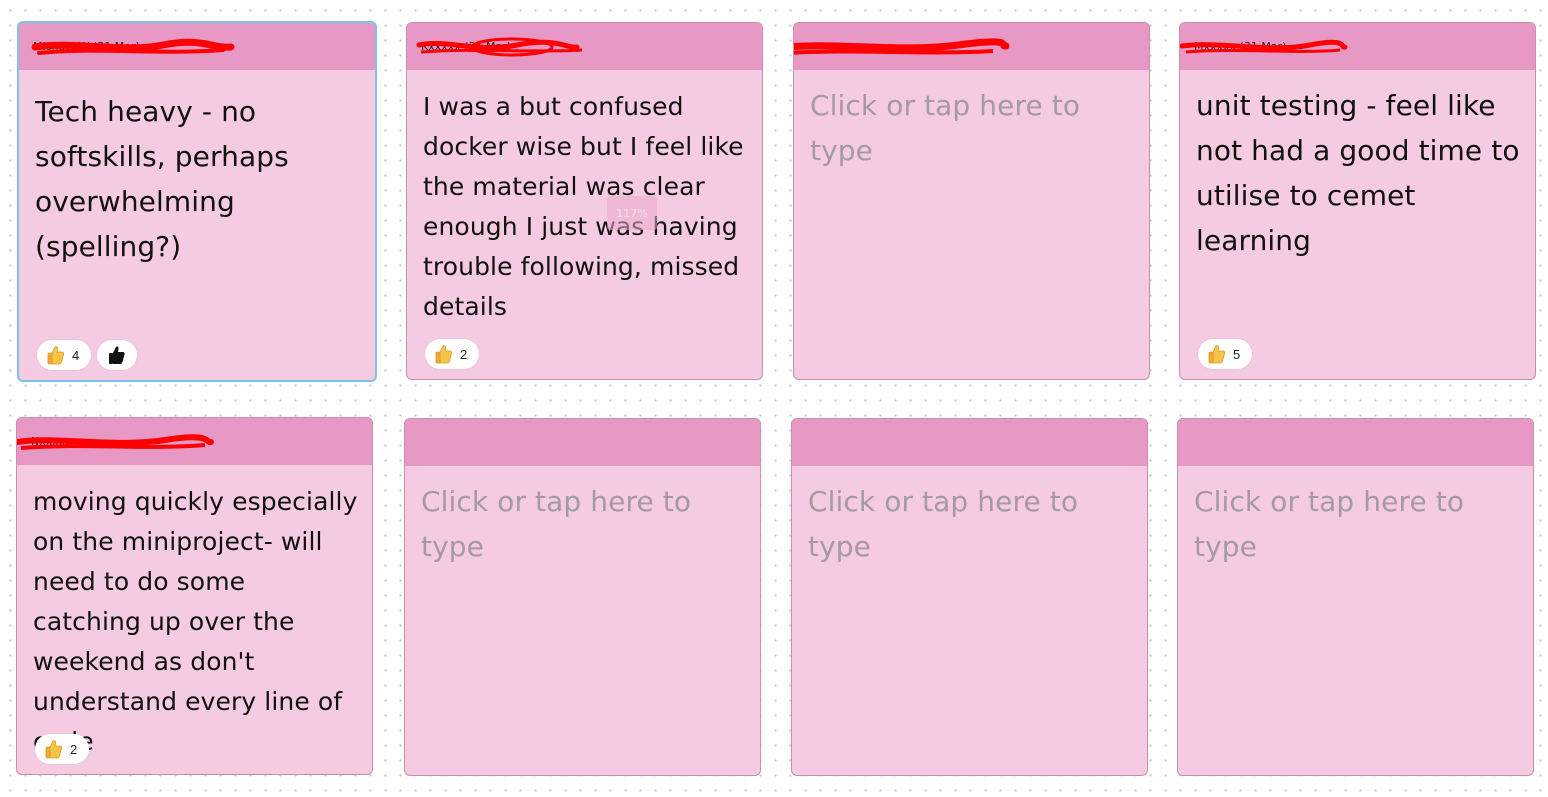  I want to click on note-author: Kxxxxx (31 Mar), so click(466, 46).